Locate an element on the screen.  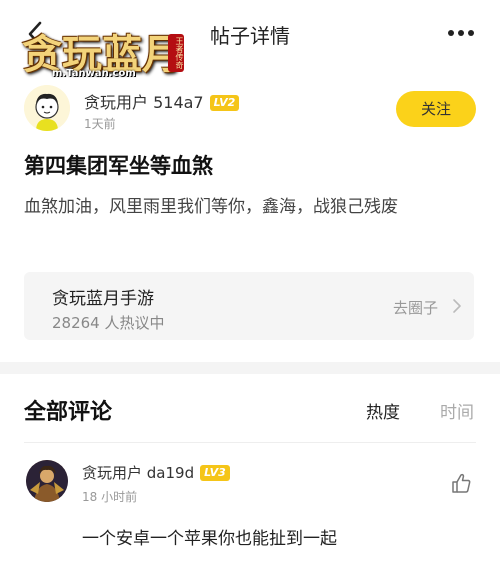
comment-author: 贪玩用户 da19d LV3 is located at coordinates (156, 472).